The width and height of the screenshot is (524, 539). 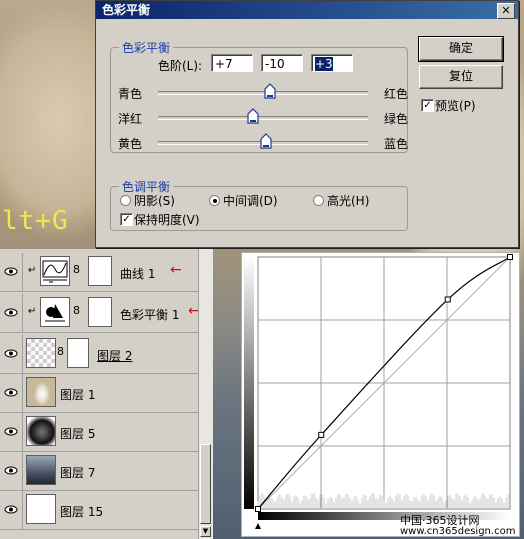 What do you see at coordinates (78, 434) in the screenshot?
I see `layer-name: 图层 5` at bounding box center [78, 434].